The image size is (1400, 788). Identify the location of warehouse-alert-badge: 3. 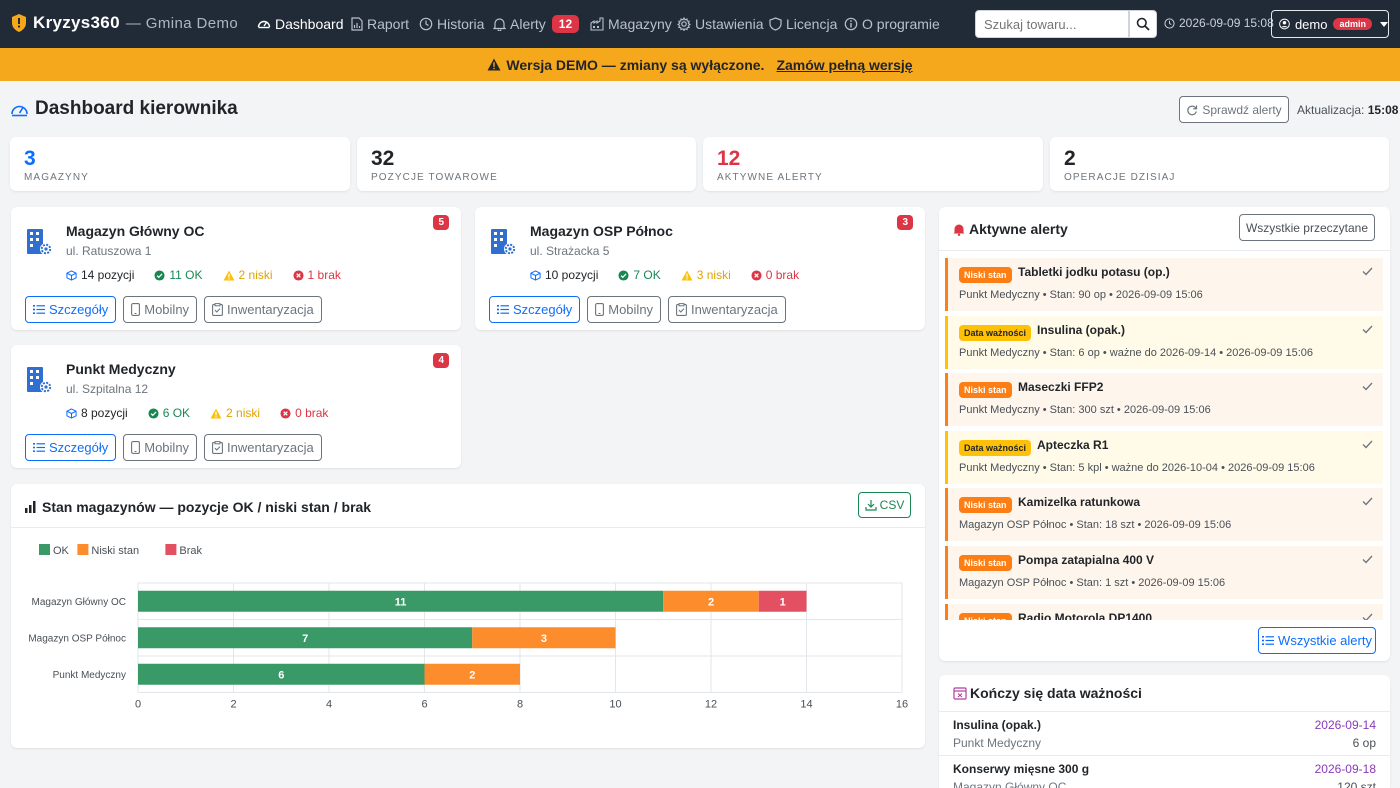
(905, 222).